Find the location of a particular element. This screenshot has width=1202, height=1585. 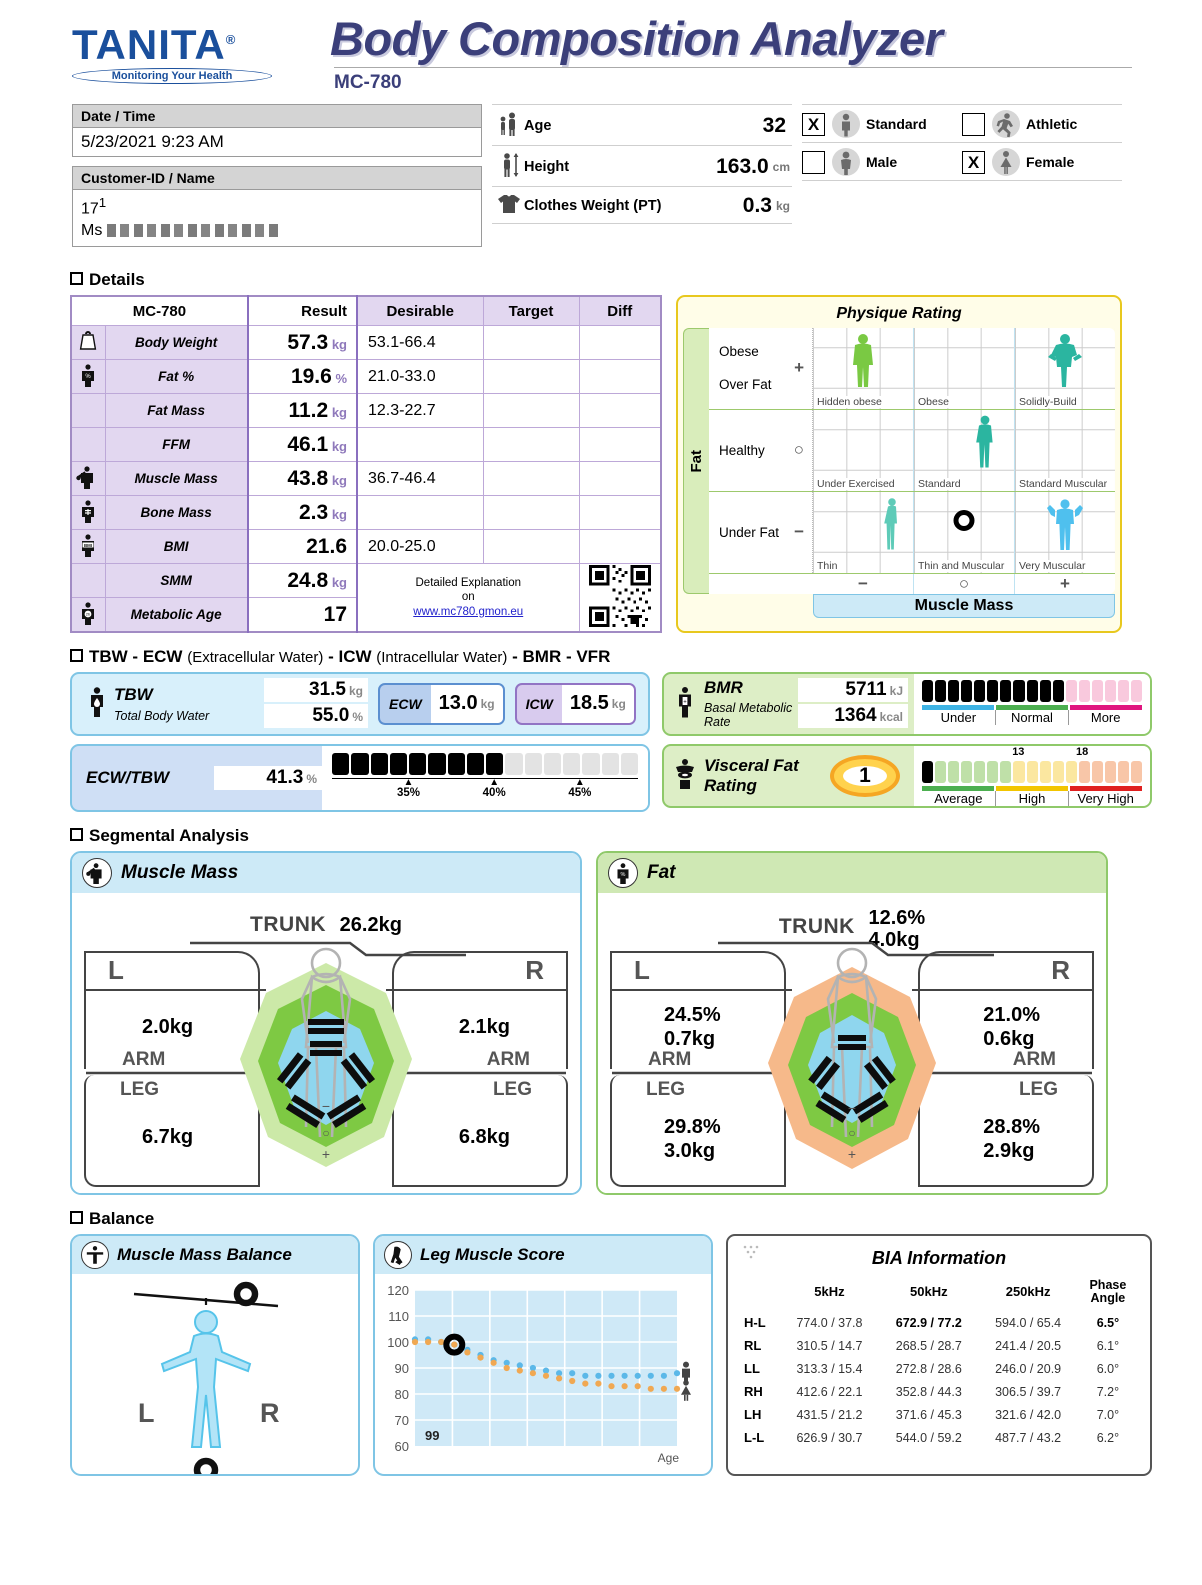

row-result: 11.2 kg is located at coordinates (302, 411).